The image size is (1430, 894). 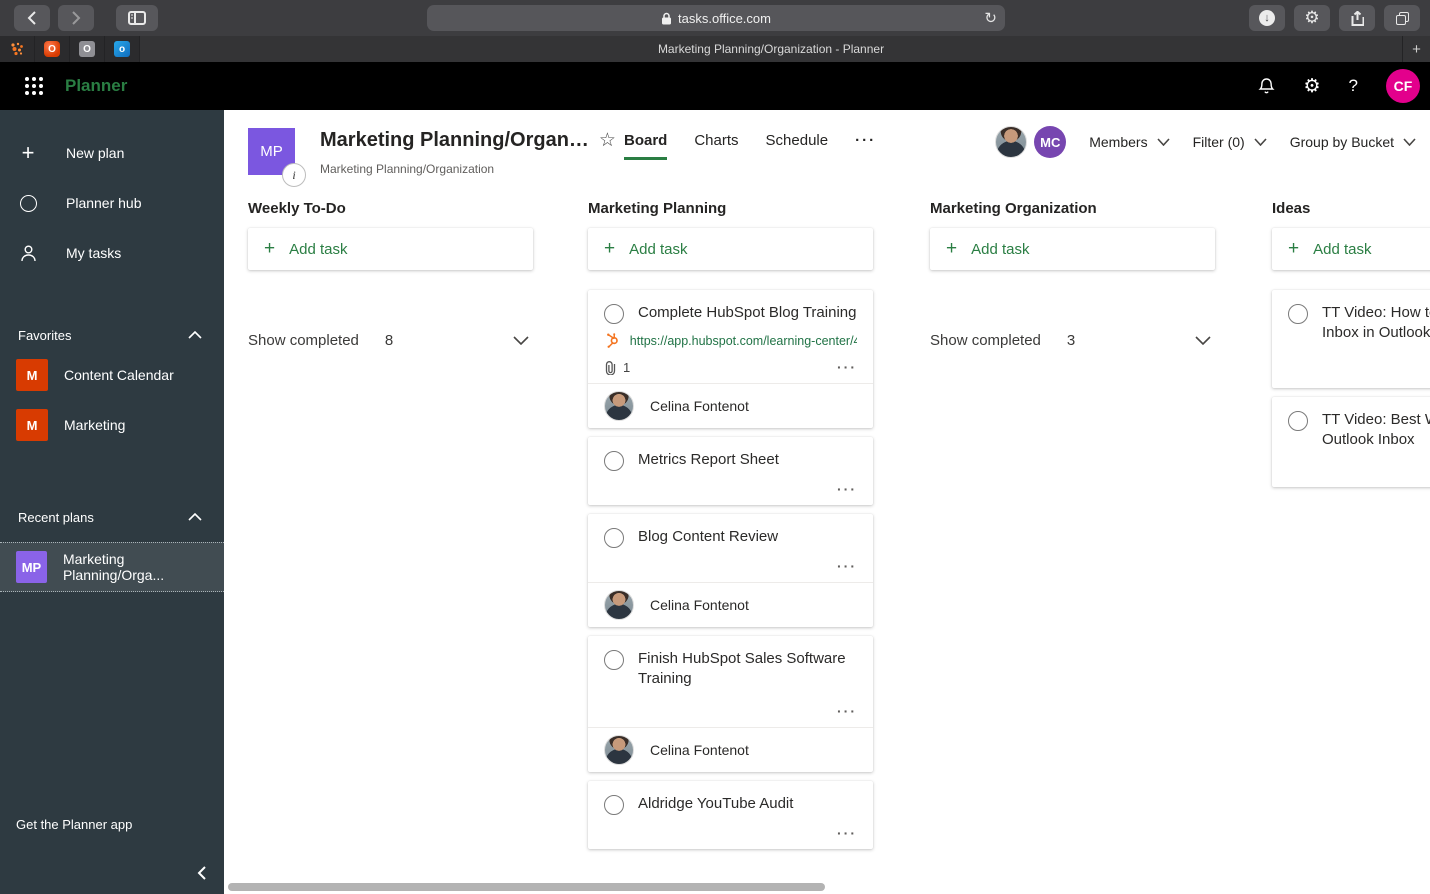 I want to click on tab-overview-button, so click(x=1402, y=18).